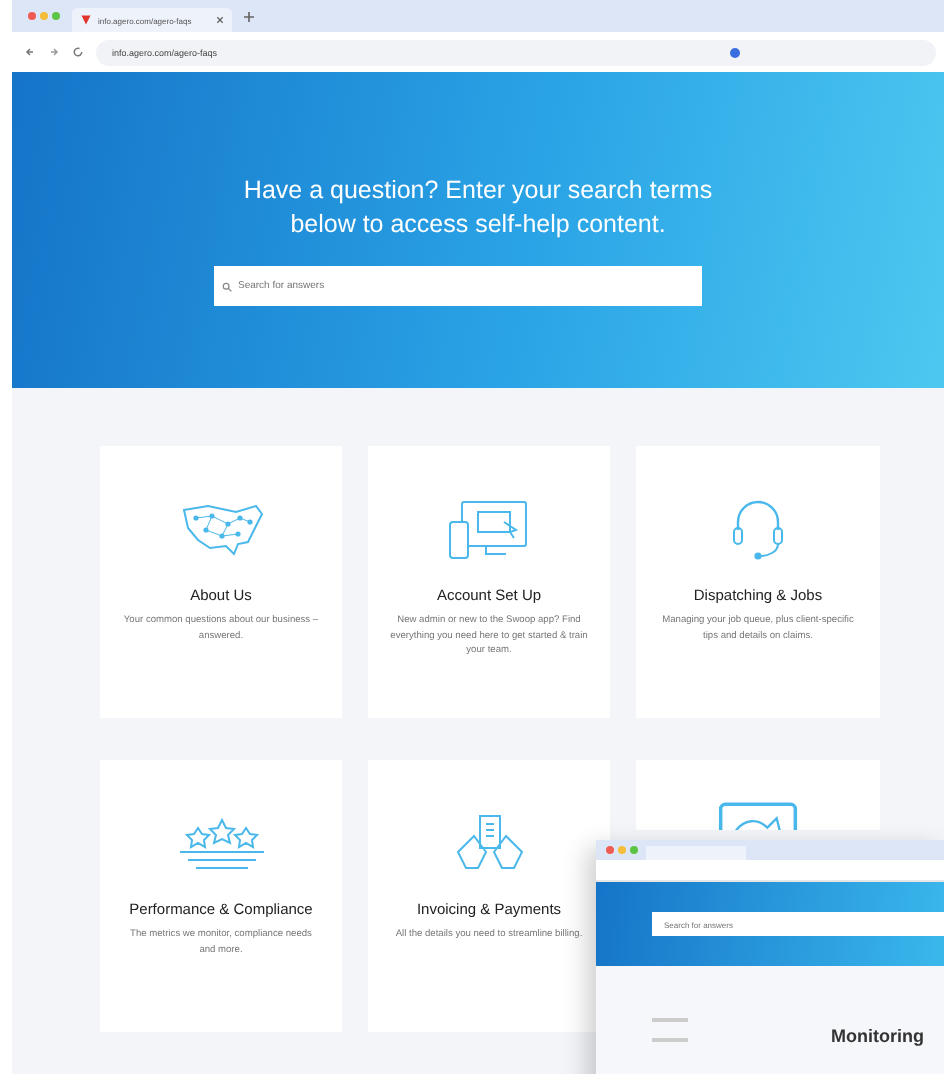 The image size is (944, 1074). Describe the element at coordinates (735, 52) in the screenshot. I see `profile-icon` at that location.